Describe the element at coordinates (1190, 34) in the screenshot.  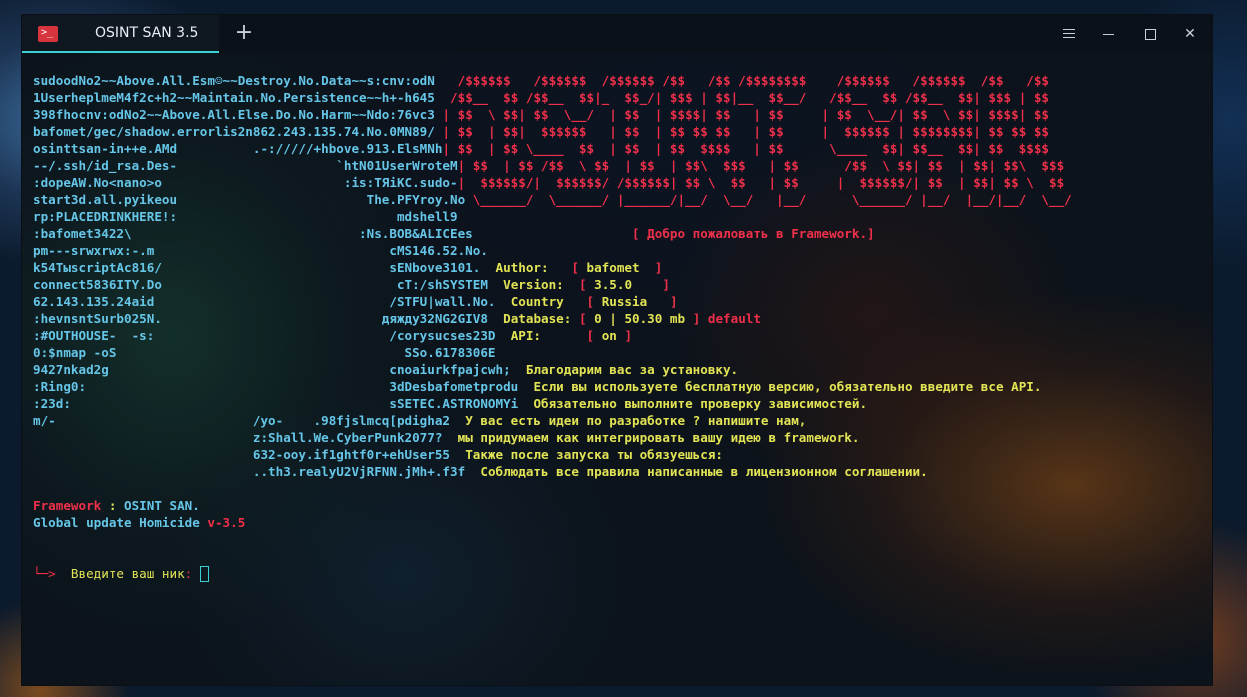
I see `close-button: ✕` at that location.